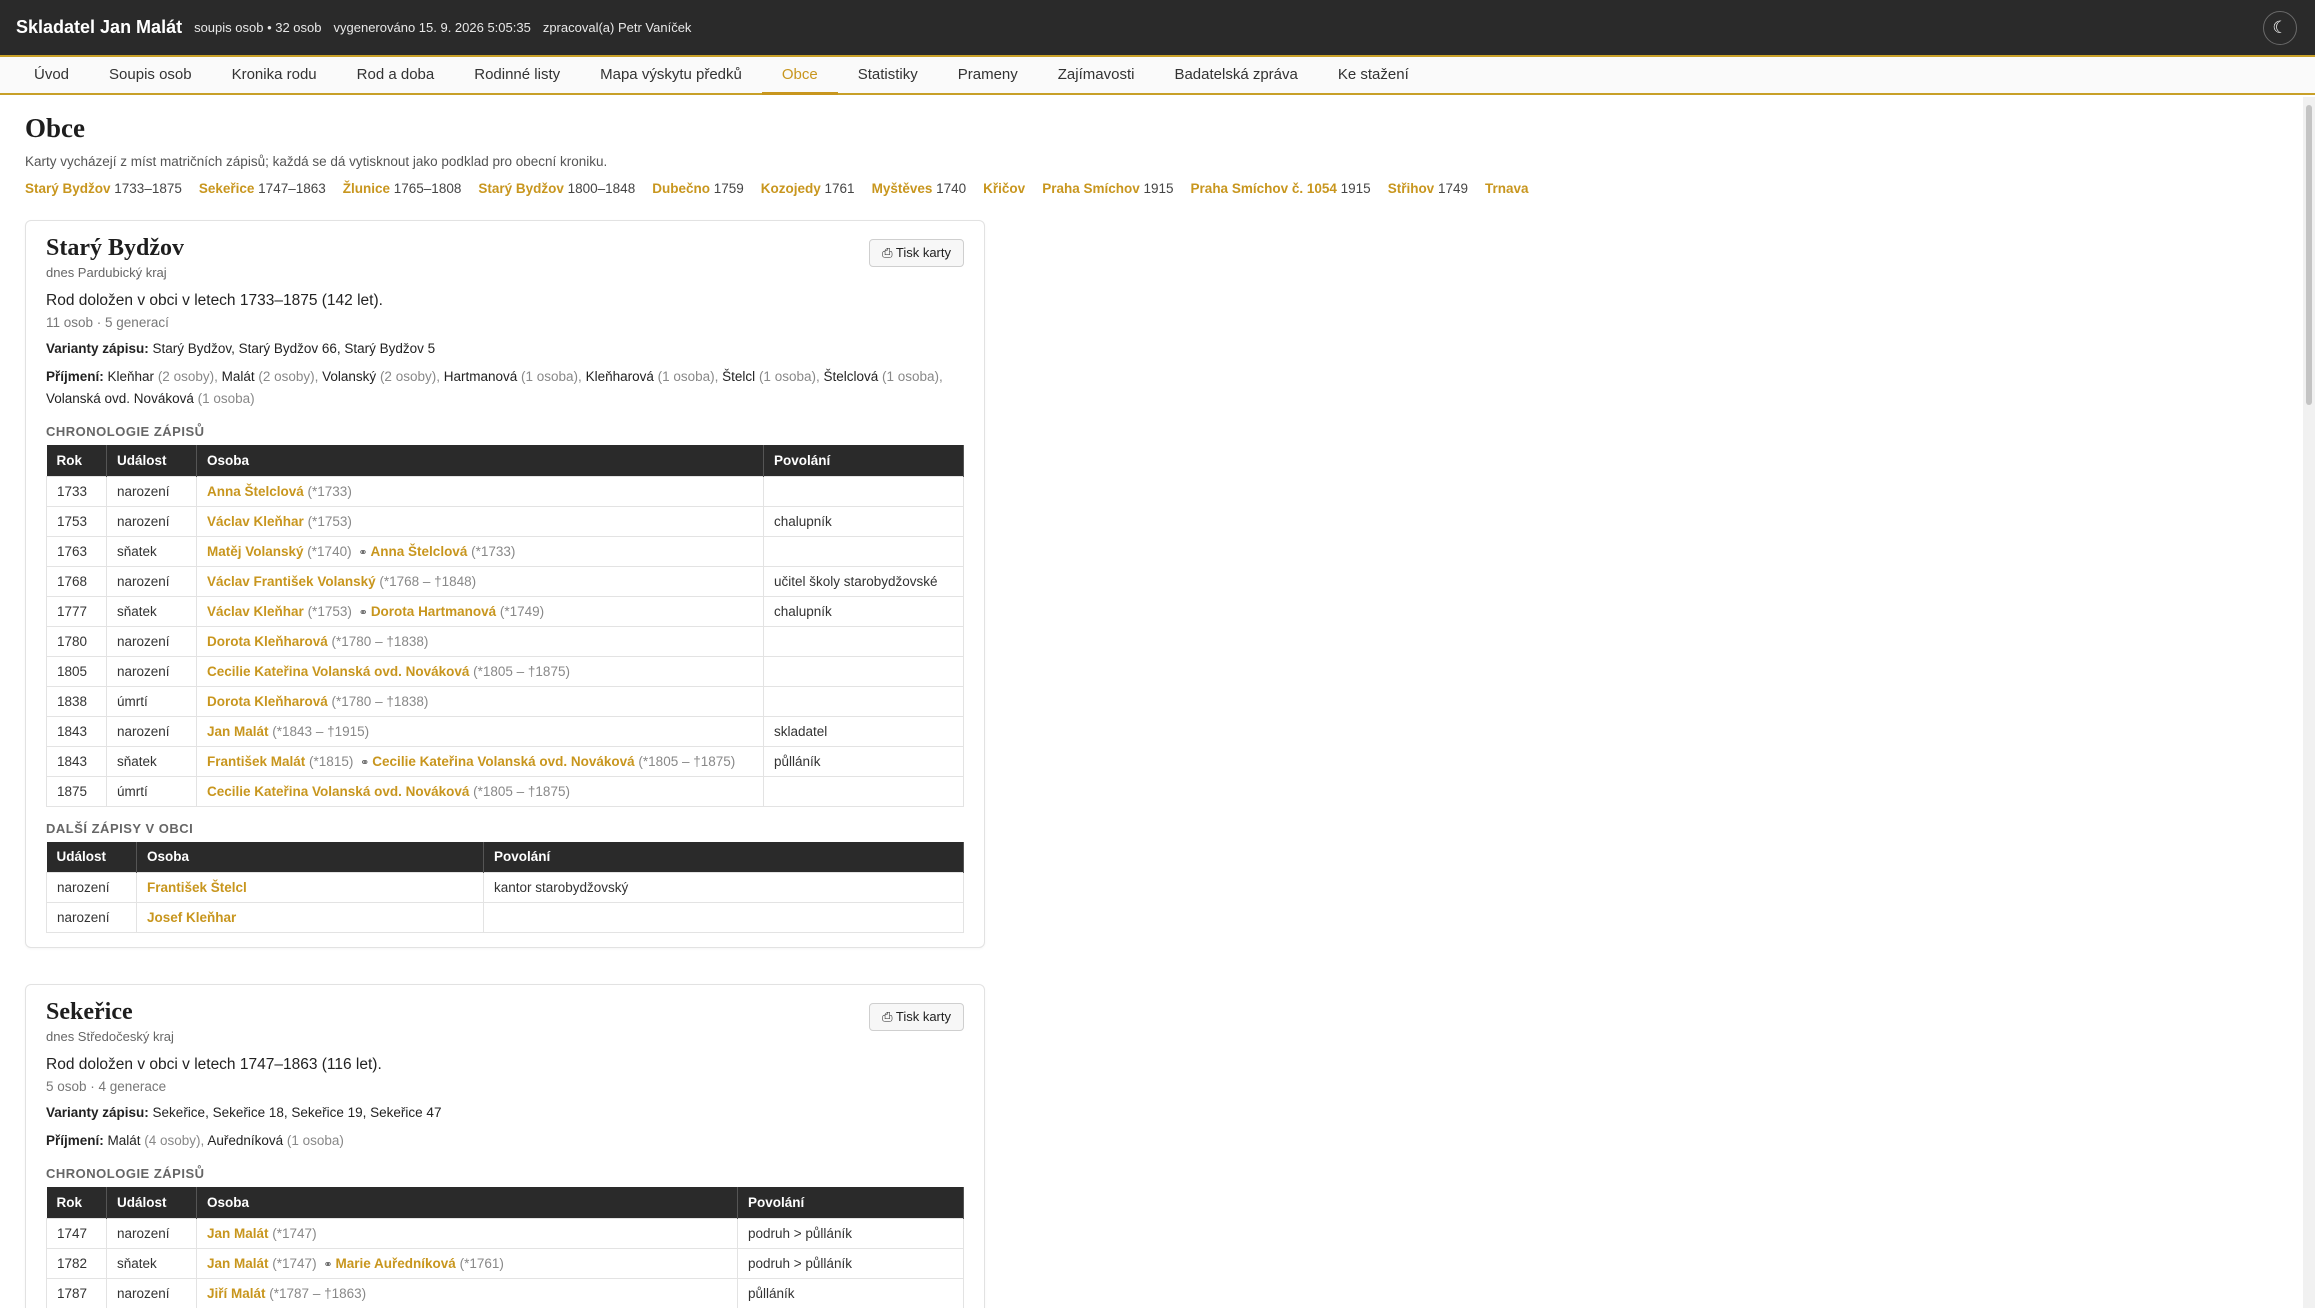 The height and width of the screenshot is (1308, 2315). What do you see at coordinates (262, 188) in the screenshot?
I see `jump-link: Sekeřice 1747–1863` at bounding box center [262, 188].